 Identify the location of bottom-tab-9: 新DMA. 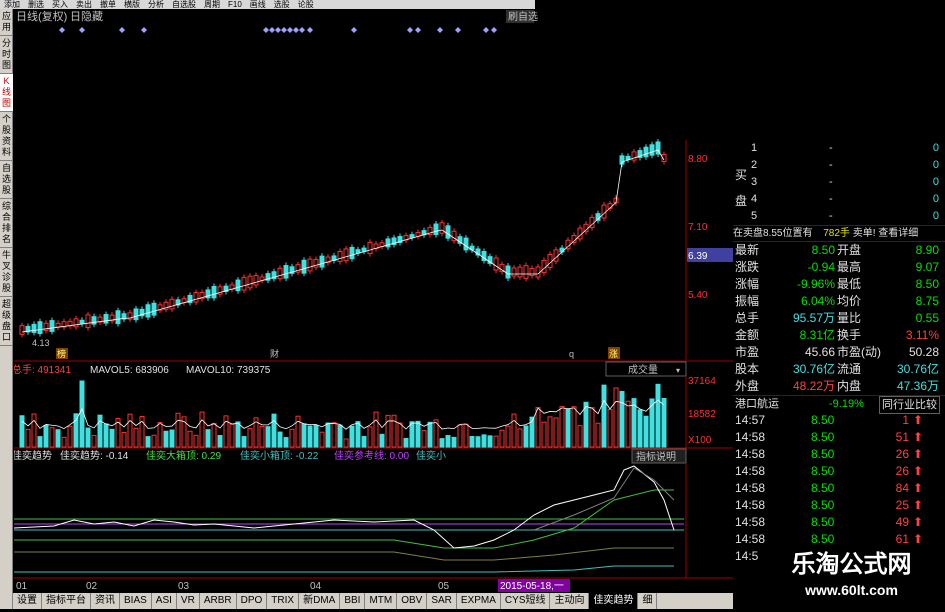
(320, 601).